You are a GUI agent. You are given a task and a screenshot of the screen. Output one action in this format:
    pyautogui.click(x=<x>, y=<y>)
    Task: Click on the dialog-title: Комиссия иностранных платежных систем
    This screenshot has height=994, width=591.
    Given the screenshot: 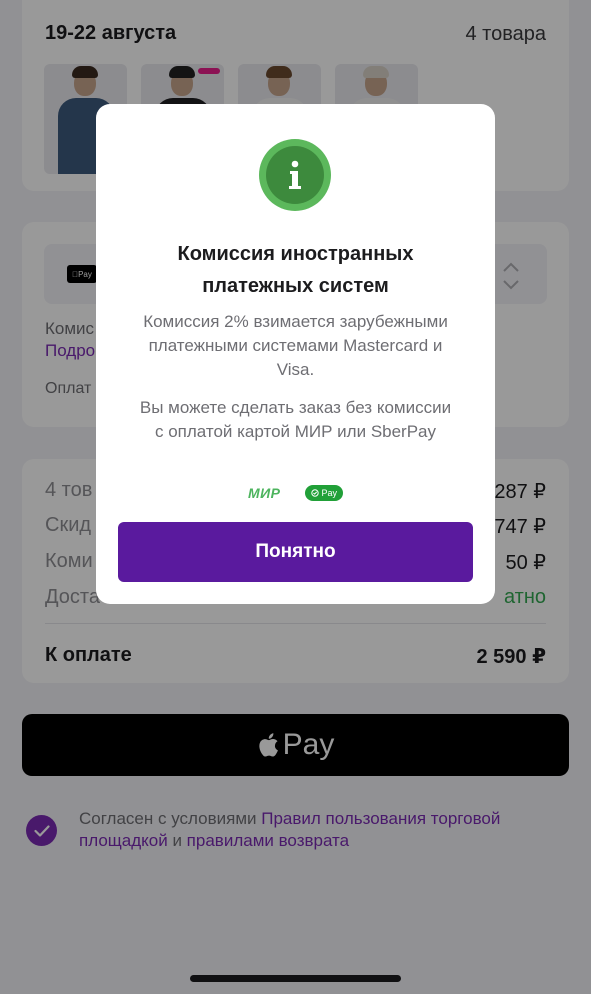 What is the action you would take?
    pyautogui.click(x=295, y=270)
    